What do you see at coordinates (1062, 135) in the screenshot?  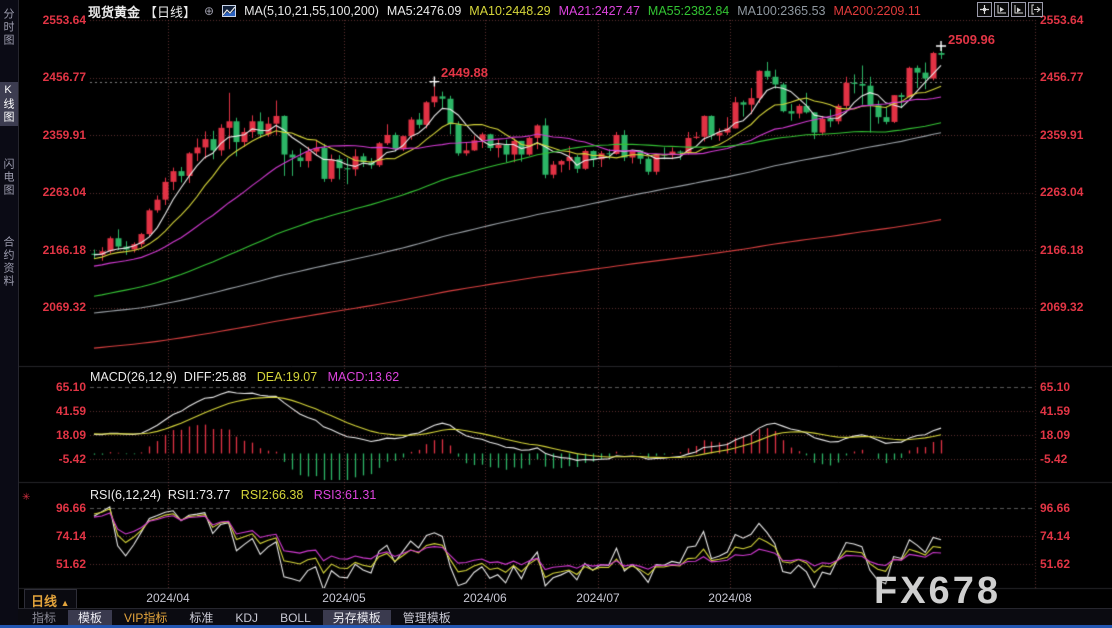 I see `price-tick-right: 2359.91` at bounding box center [1062, 135].